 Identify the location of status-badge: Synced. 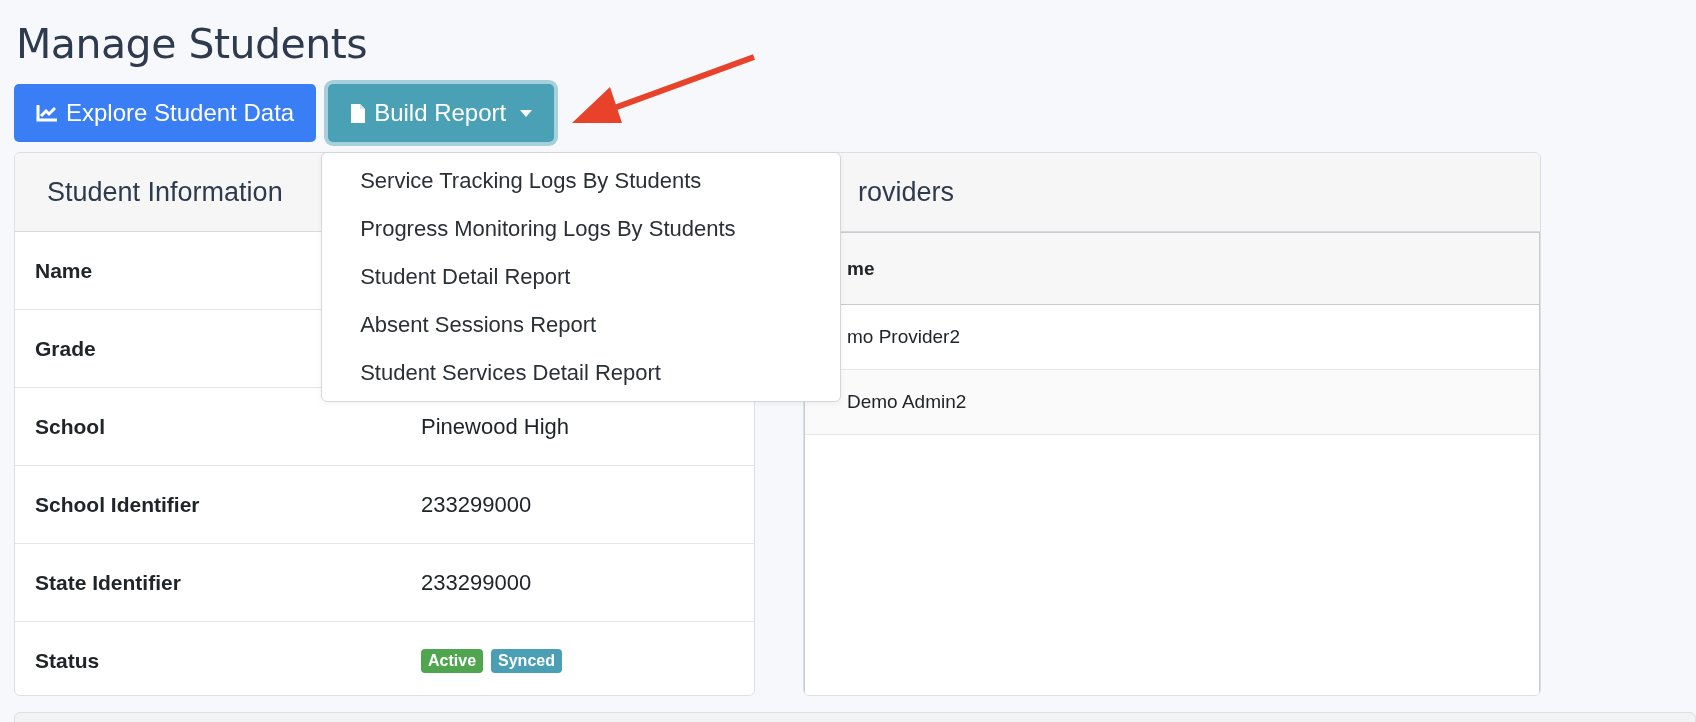
(526, 660).